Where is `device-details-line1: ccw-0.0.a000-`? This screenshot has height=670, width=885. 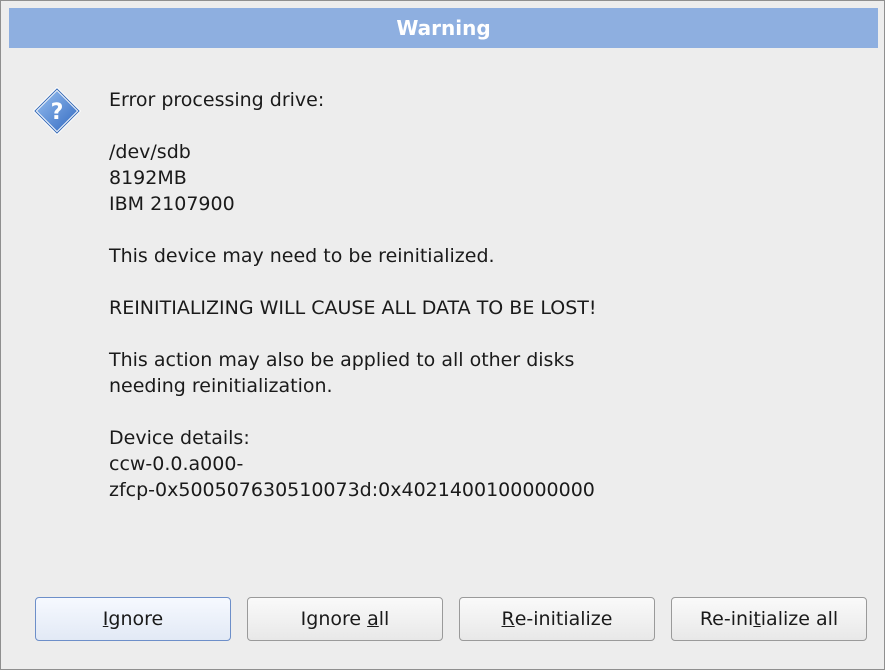
device-details-line1: ccw-0.0.a000- is located at coordinates (176, 464).